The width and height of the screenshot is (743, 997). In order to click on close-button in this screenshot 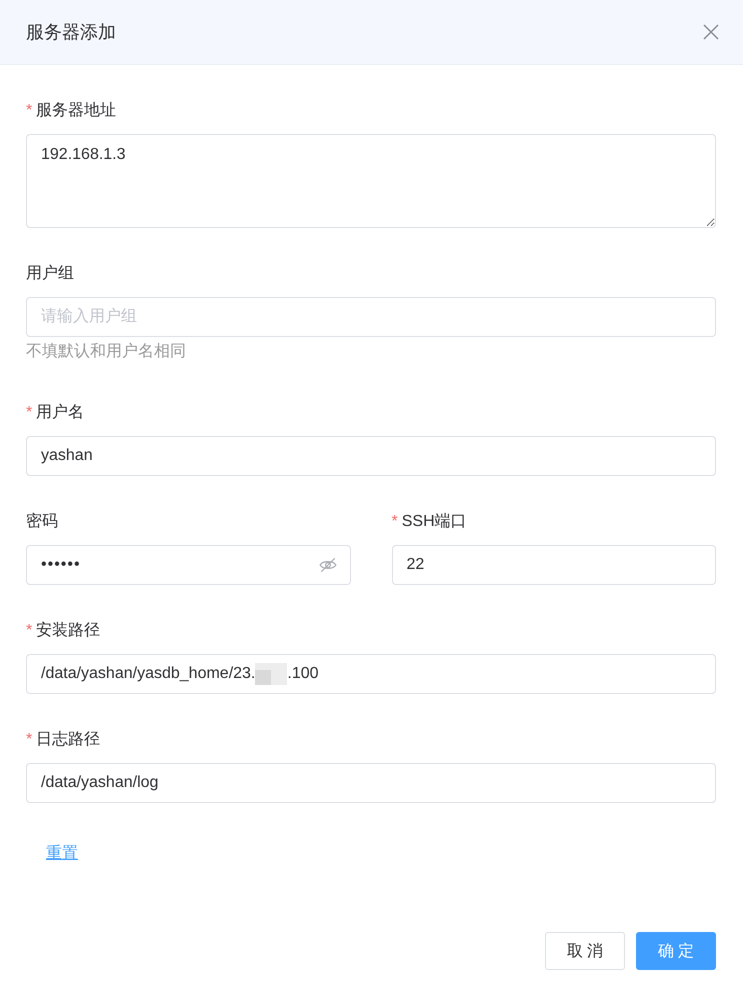, I will do `click(711, 32)`.